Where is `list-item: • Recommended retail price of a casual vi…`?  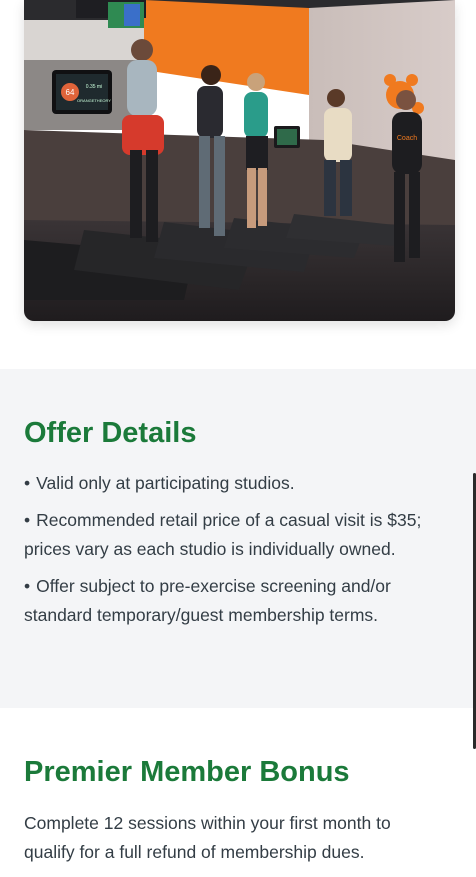 list-item: • Recommended retail price of a casual vi… is located at coordinates (234, 535).